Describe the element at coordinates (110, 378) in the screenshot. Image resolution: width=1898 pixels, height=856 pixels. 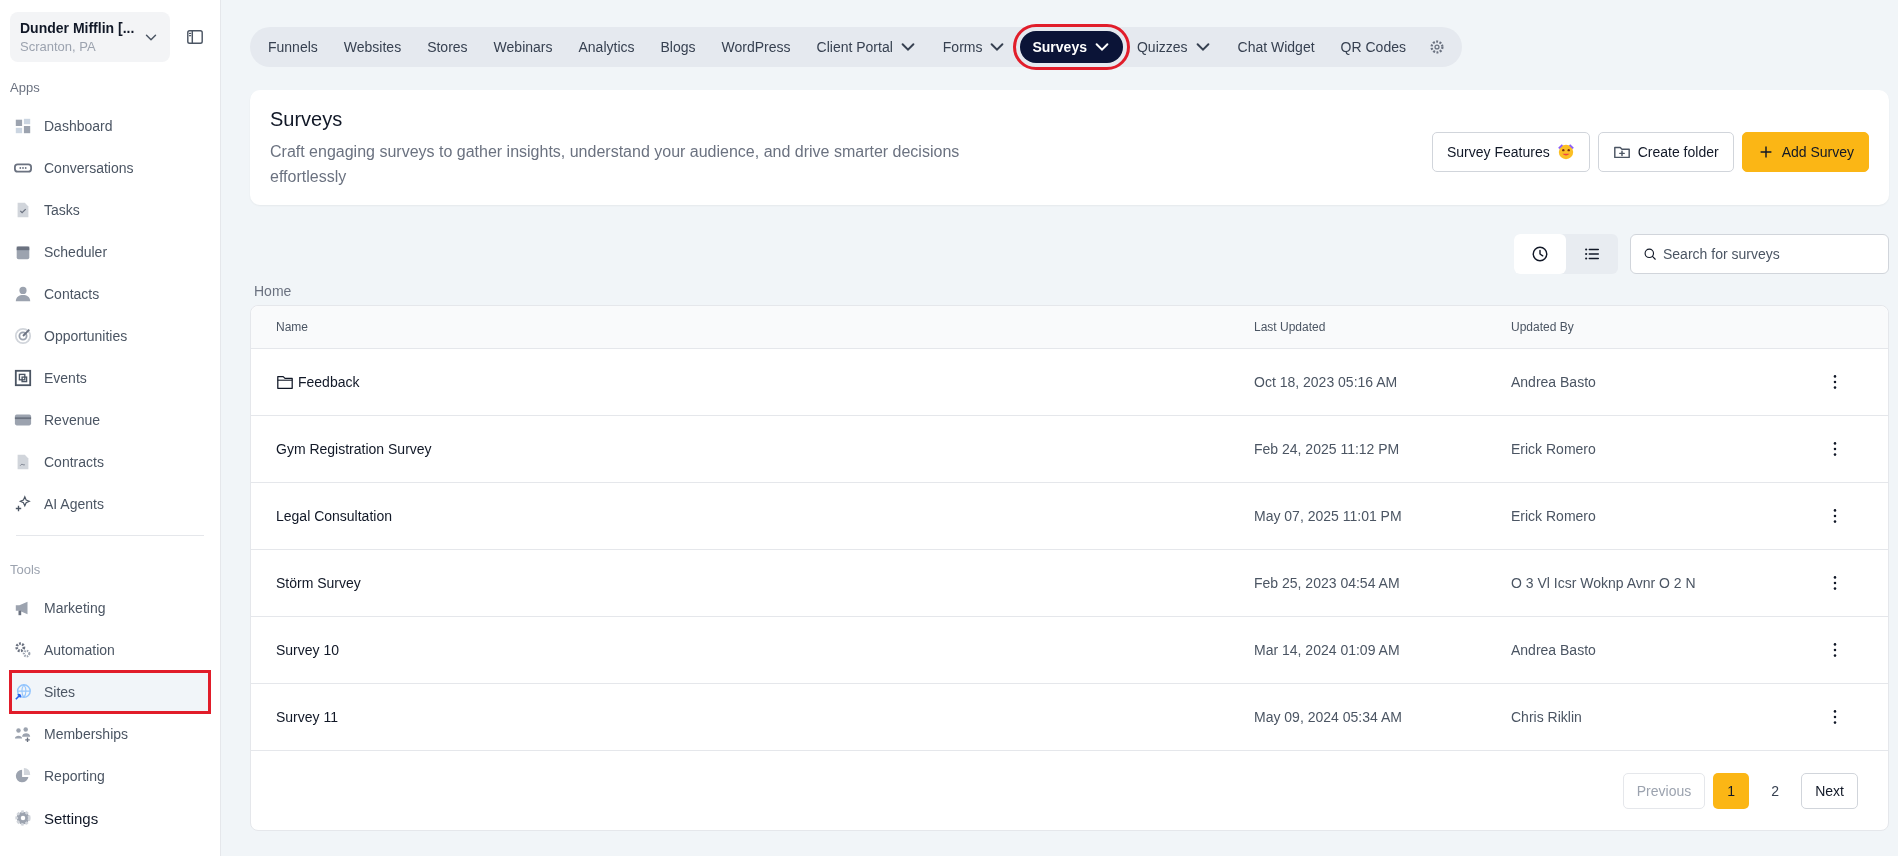
I see `sidebar-item: Events` at that location.